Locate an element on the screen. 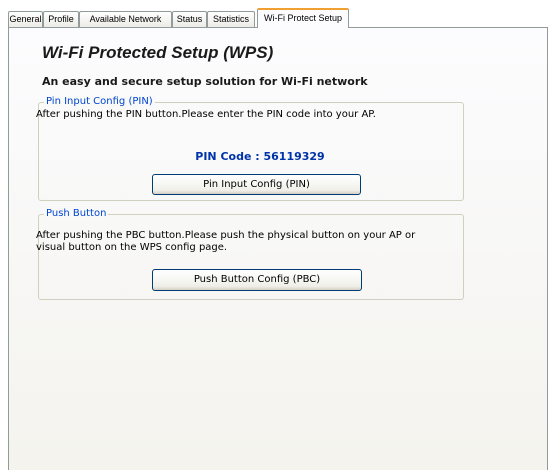  pin-code-label: PIN Code : is located at coordinates (229, 156).